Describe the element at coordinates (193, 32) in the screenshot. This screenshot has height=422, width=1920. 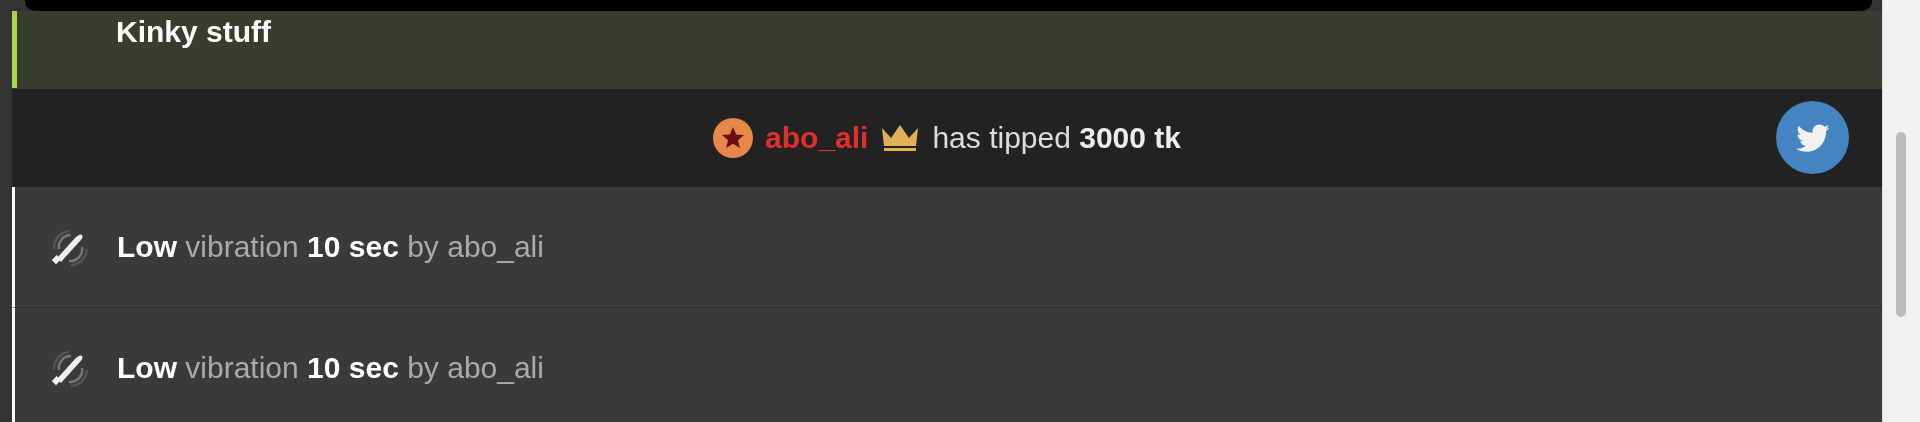
I see `notice-text: Kinky stuff` at that location.